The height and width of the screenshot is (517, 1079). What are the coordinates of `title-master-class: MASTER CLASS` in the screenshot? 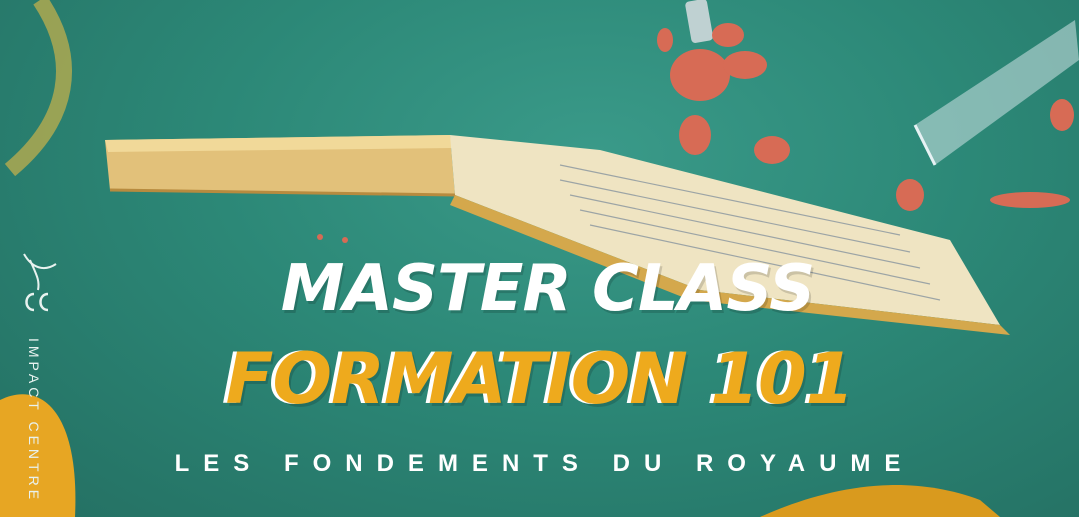 It's located at (547, 289).